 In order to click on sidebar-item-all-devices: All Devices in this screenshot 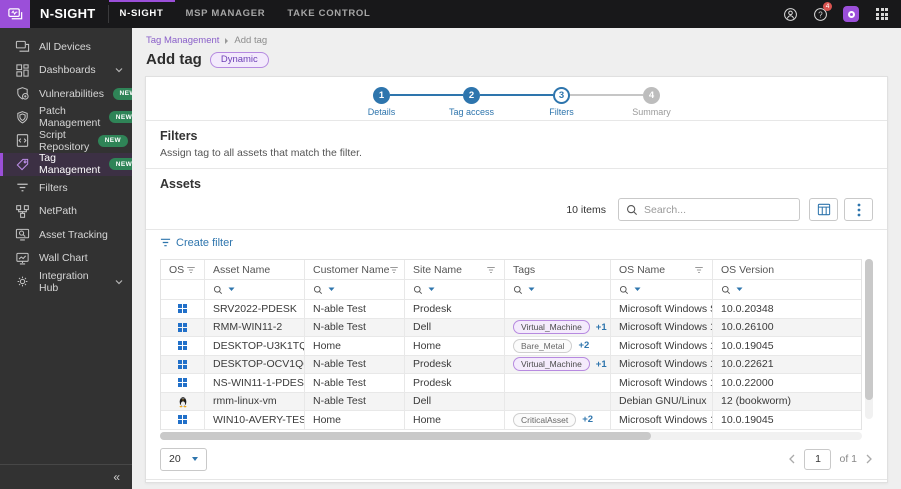, I will do `click(66, 47)`.